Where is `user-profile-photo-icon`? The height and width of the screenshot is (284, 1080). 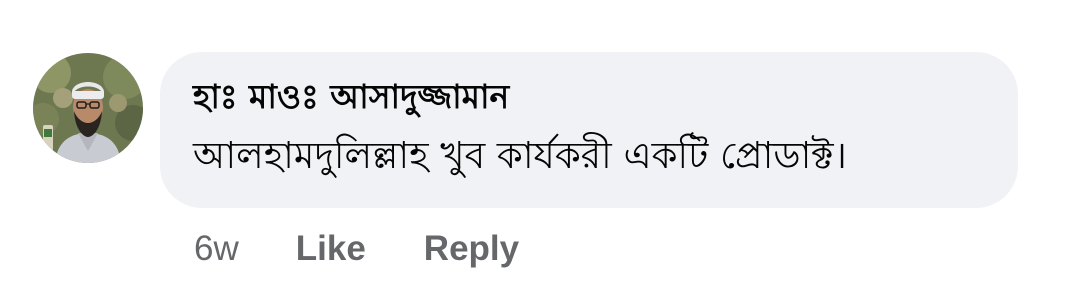
user-profile-photo-icon is located at coordinates (88, 108).